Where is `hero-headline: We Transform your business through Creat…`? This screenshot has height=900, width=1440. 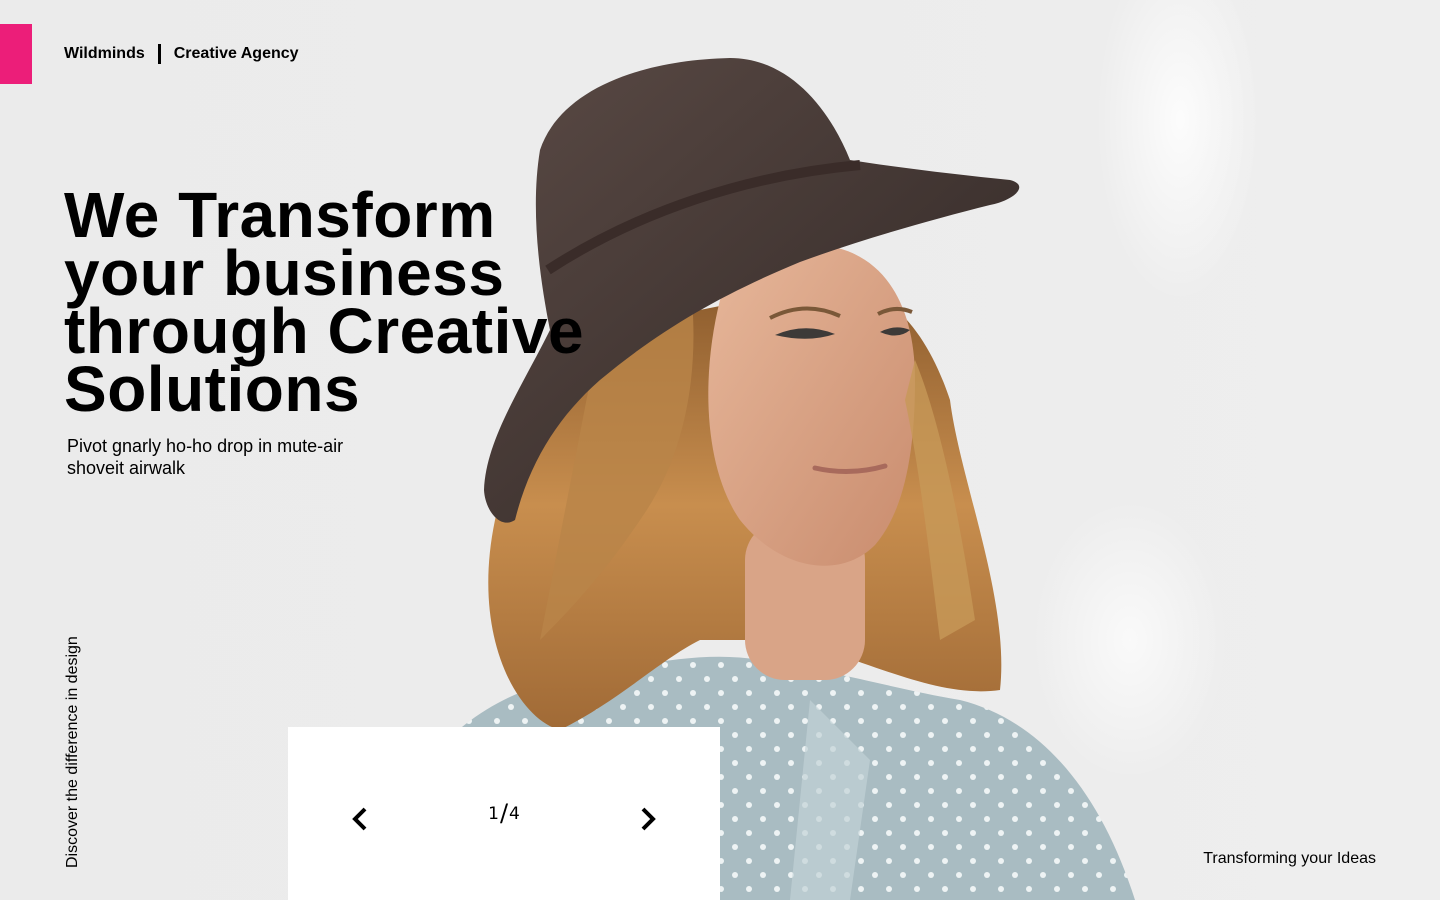
hero-headline: We Transform your business through Creat… is located at coordinates (344, 302).